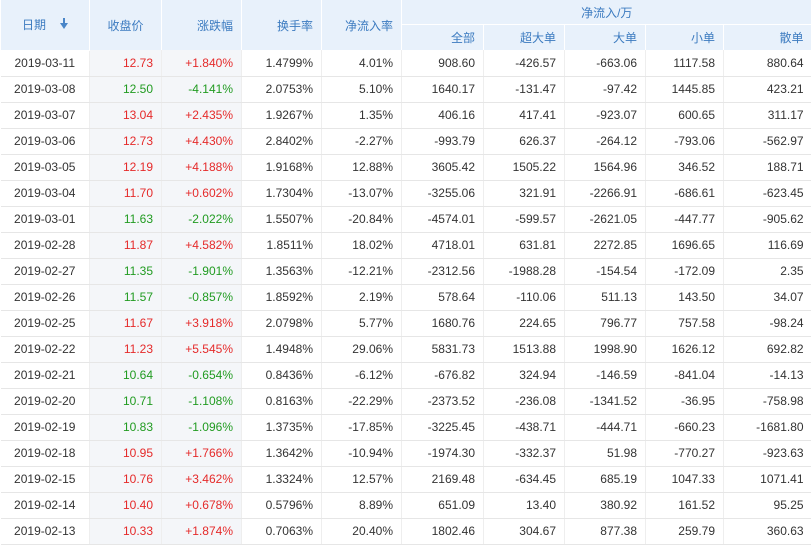 The width and height of the screenshot is (811, 552). Describe the element at coordinates (125, 375) in the screenshot. I see `cell-close: 10.64` at that location.